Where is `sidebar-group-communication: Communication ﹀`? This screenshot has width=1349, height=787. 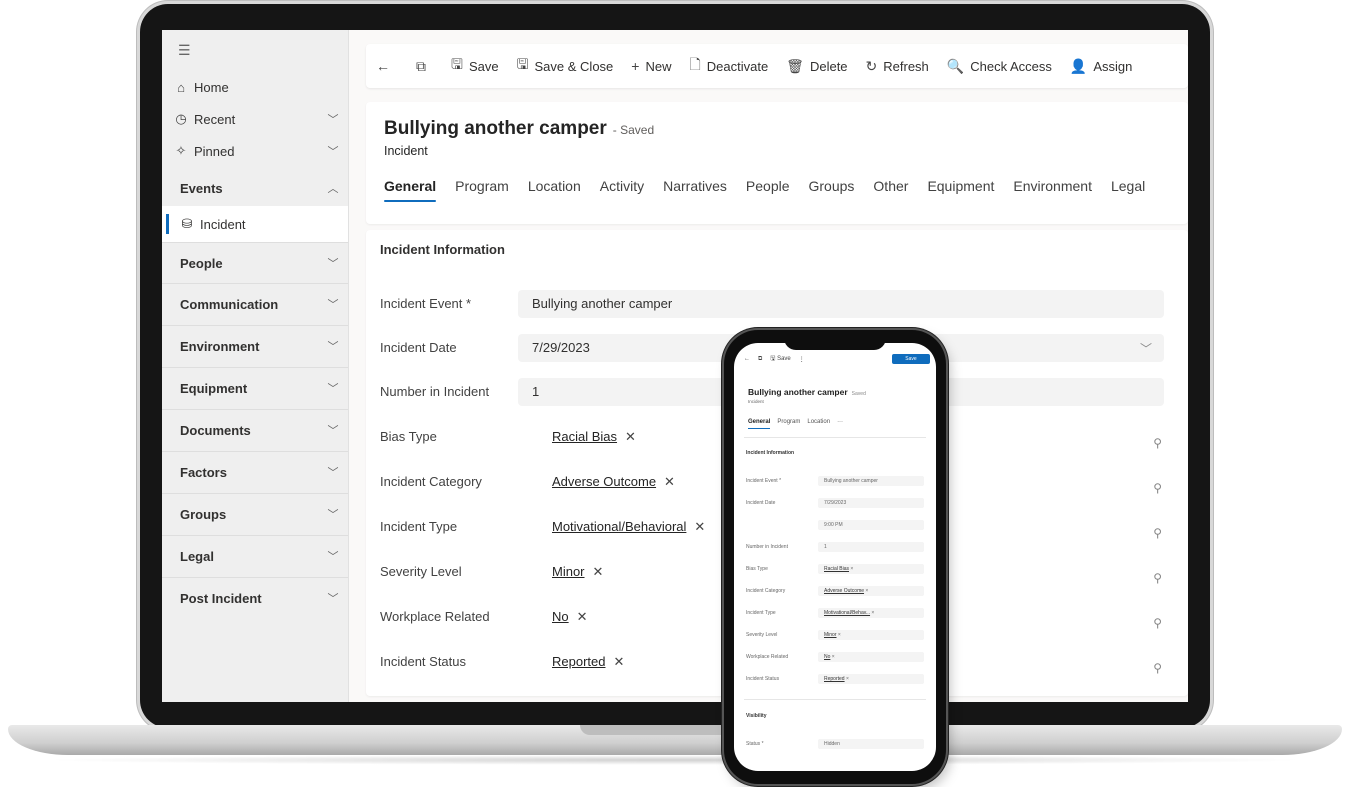
sidebar-group-communication: Communication ﹀ is located at coordinates (255, 303).